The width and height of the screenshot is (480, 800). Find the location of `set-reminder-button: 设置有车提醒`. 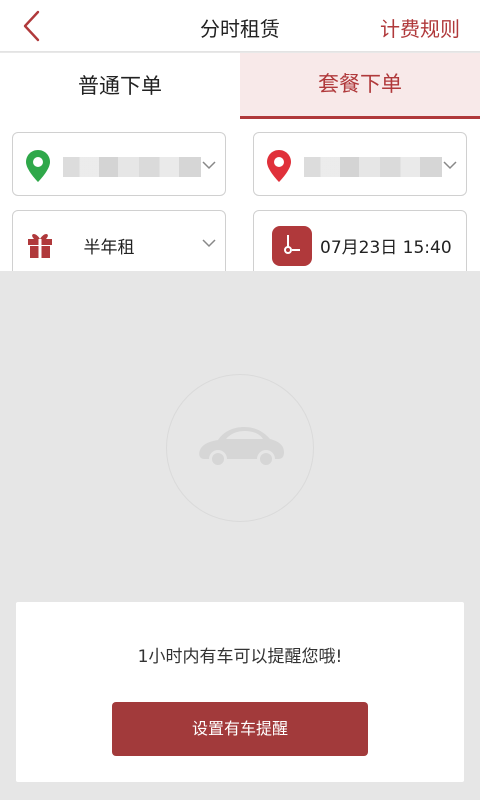

set-reminder-button: 设置有车提醒 is located at coordinates (240, 729).